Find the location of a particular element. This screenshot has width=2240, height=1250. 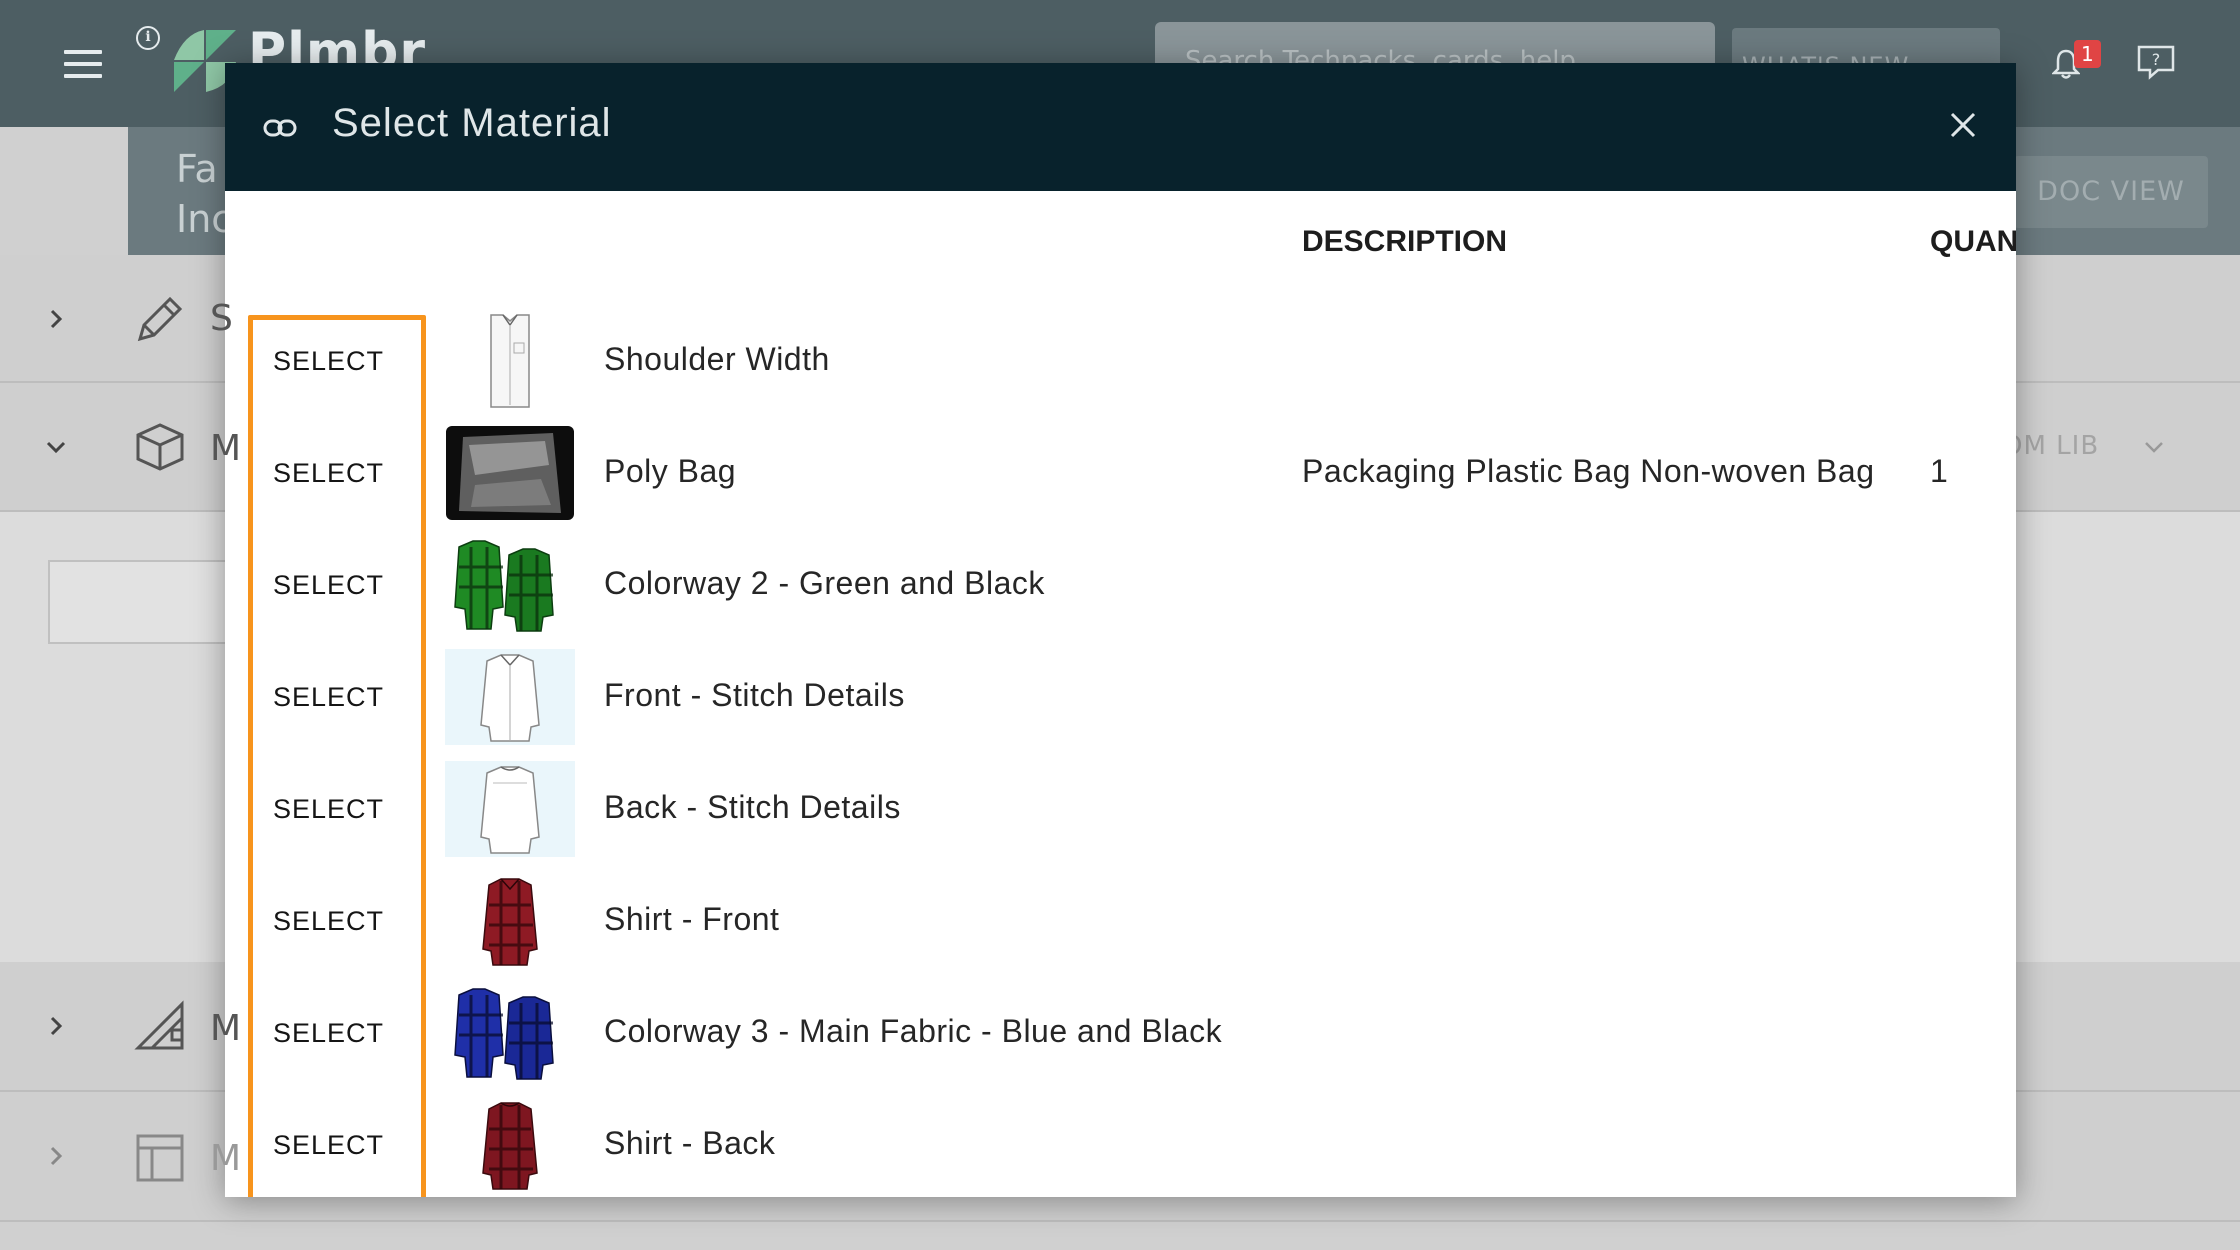

material-name: Shirt - Back is located at coordinates (690, 1143).